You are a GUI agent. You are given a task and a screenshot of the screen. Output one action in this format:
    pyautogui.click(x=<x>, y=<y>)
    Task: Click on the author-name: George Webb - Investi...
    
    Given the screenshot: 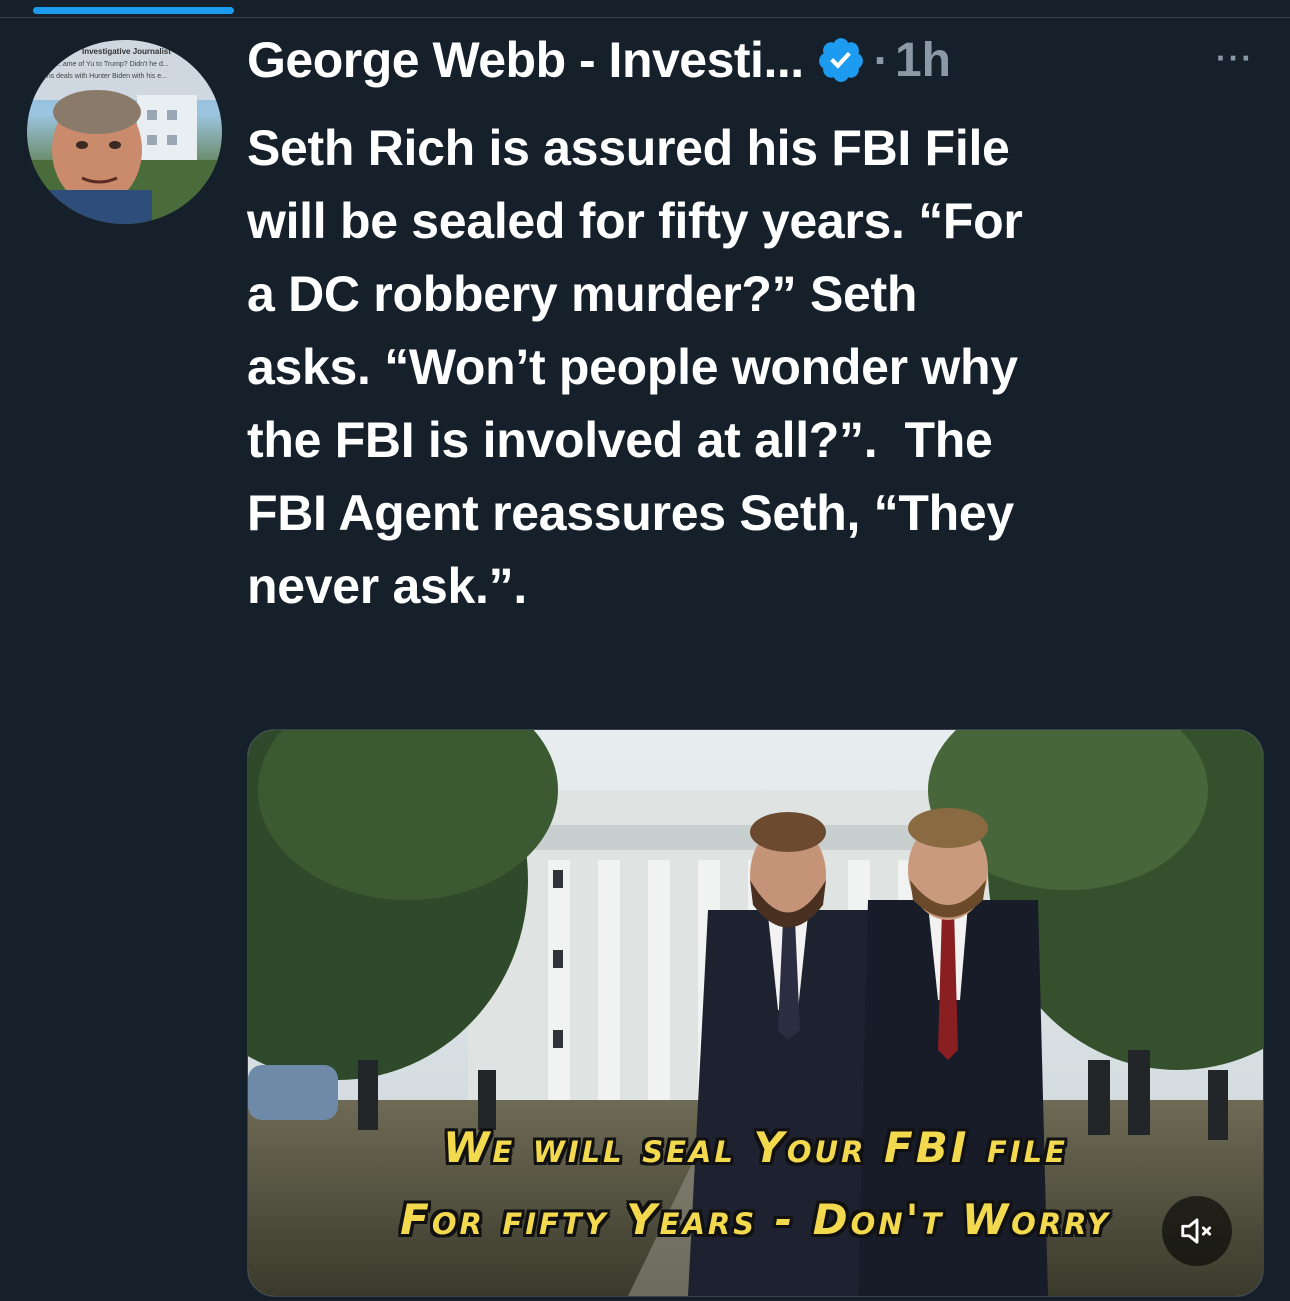 What is the action you would take?
    pyautogui.click(x=525, y=60)
    